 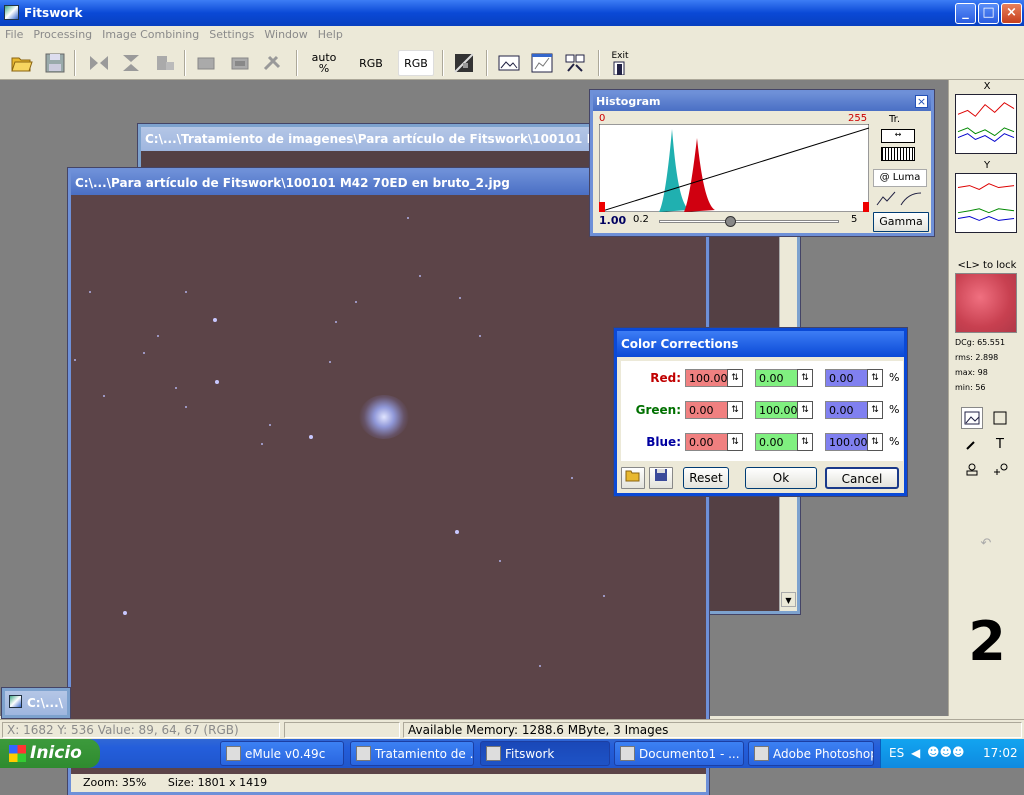 I want to click on maximize-button: □, so click(x=988, y=13).